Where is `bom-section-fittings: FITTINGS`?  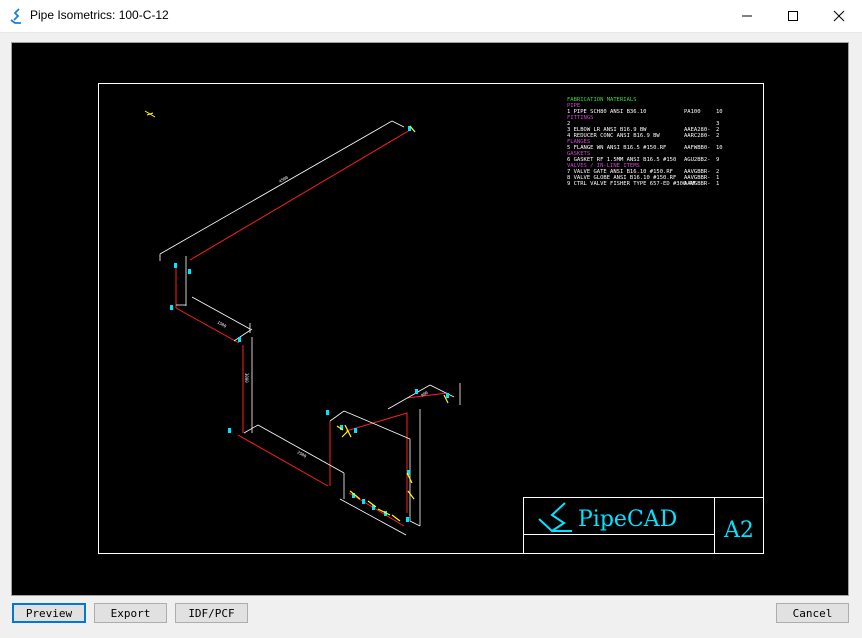 bom-section-fittings: FITTINGS is located at coordinates (580, 118).